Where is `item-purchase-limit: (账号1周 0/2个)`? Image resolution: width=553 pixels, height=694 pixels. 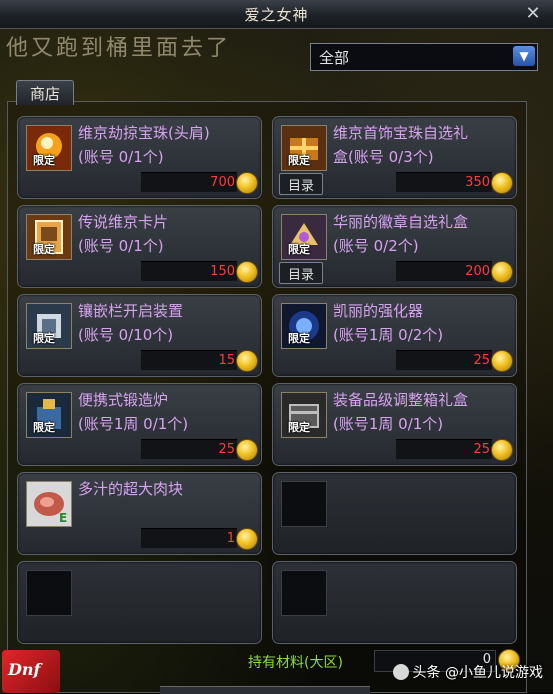
item-purchase-limit: (账号1周 0/2个) is located at coordinates (388, 335).